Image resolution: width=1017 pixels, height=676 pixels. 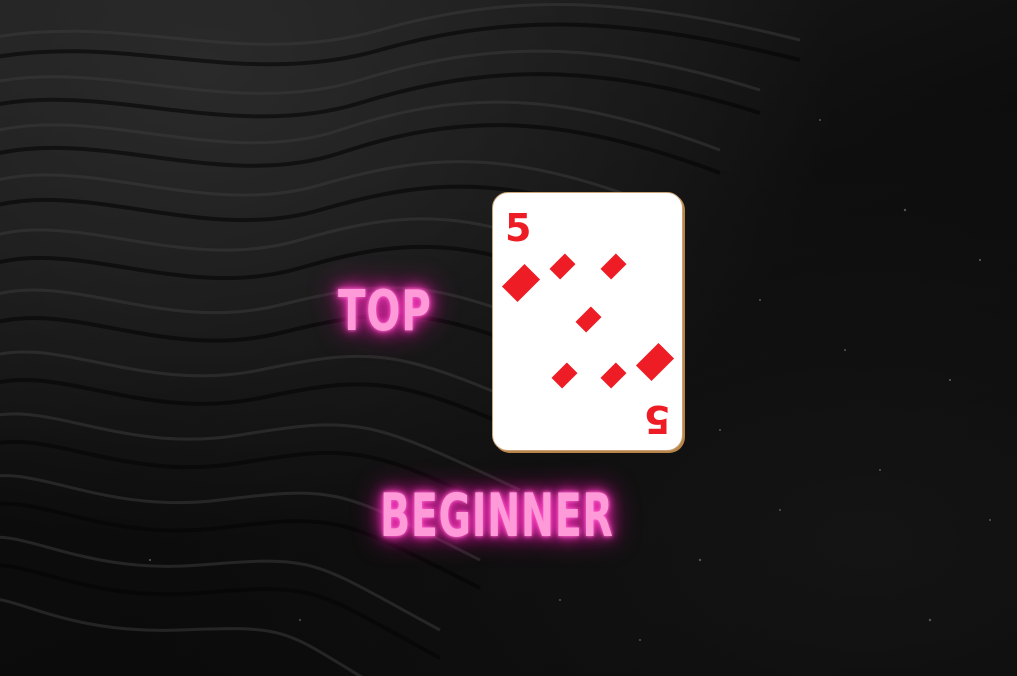 What do you see at coordinates (385, 311) in the screenshot?
I see `neon-title-top: TOP` at bounding box center [385, 311].